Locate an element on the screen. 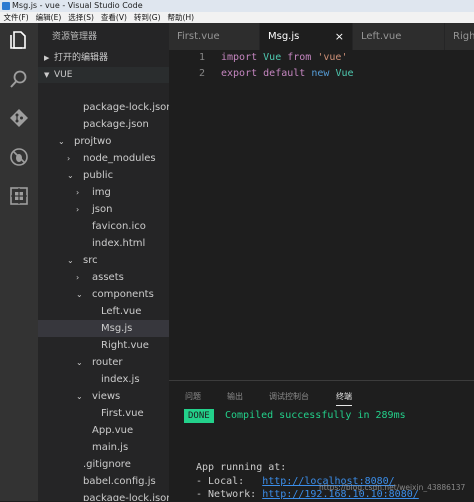 The image size is (474, 502). tree-item-label: package-lock.json is located at coordinates (126, 107).